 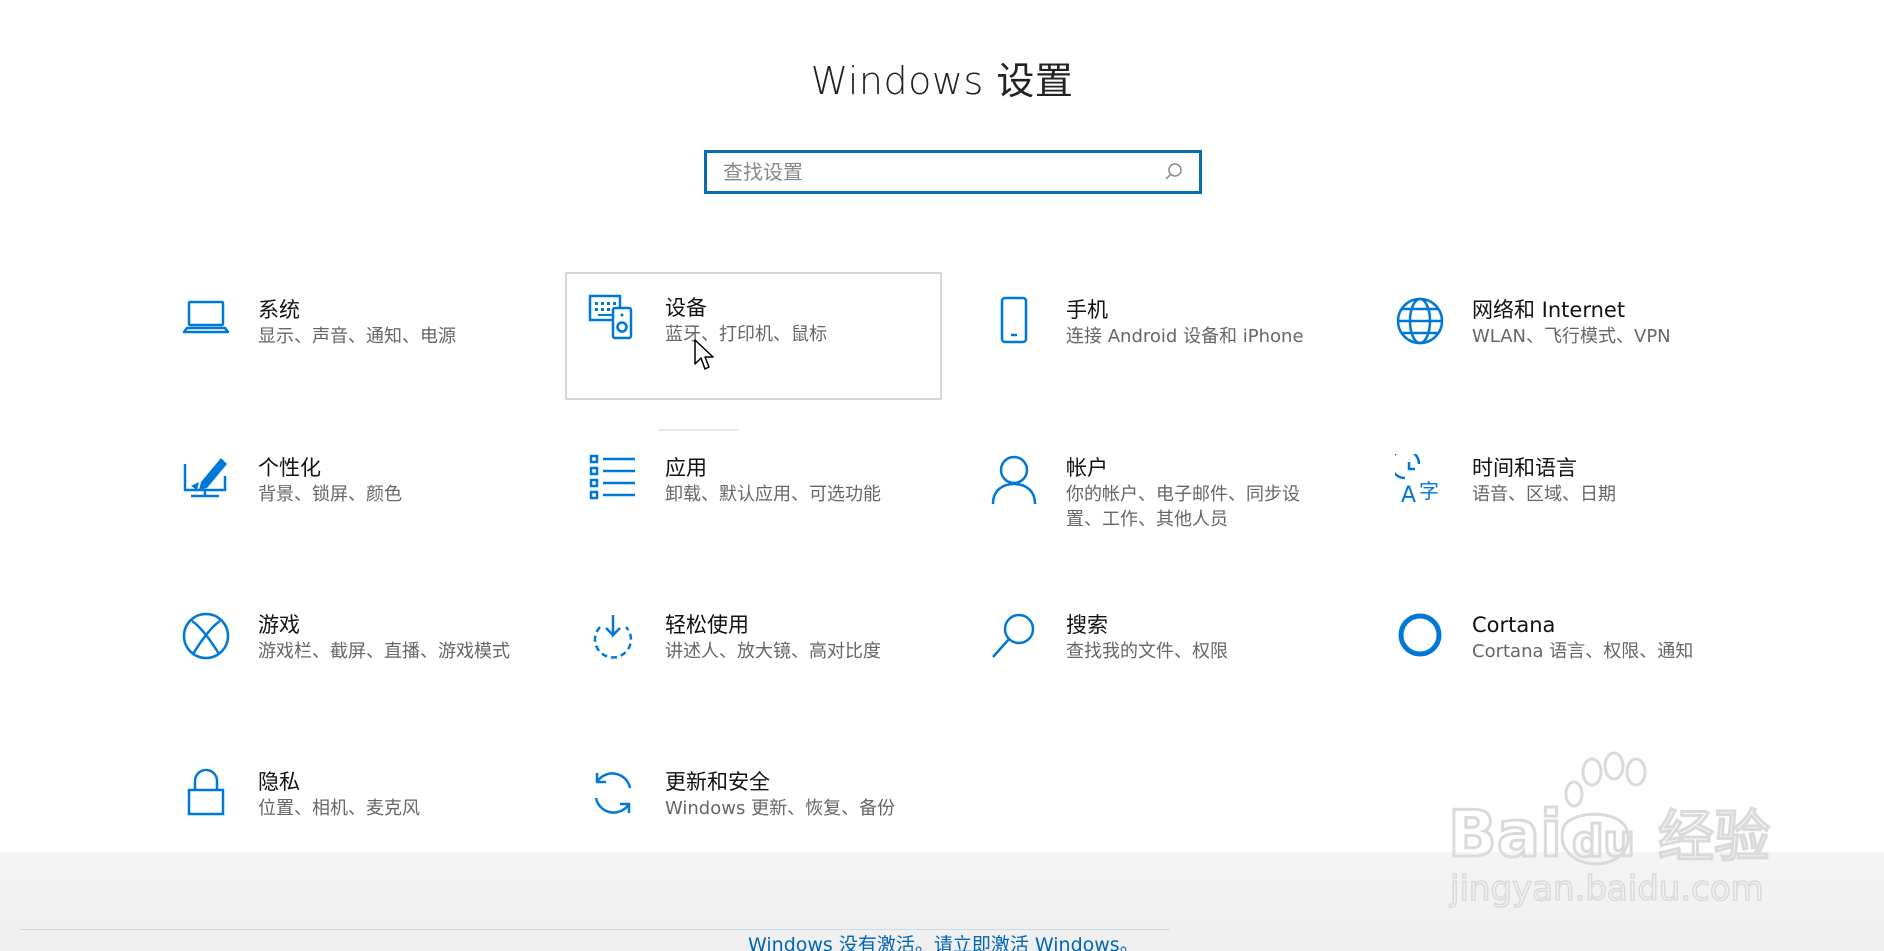 What do you see at coordinates (1087, 625) in the screenshot?
I see `tile-title: 搜索` at bounding box center [1087, 625].